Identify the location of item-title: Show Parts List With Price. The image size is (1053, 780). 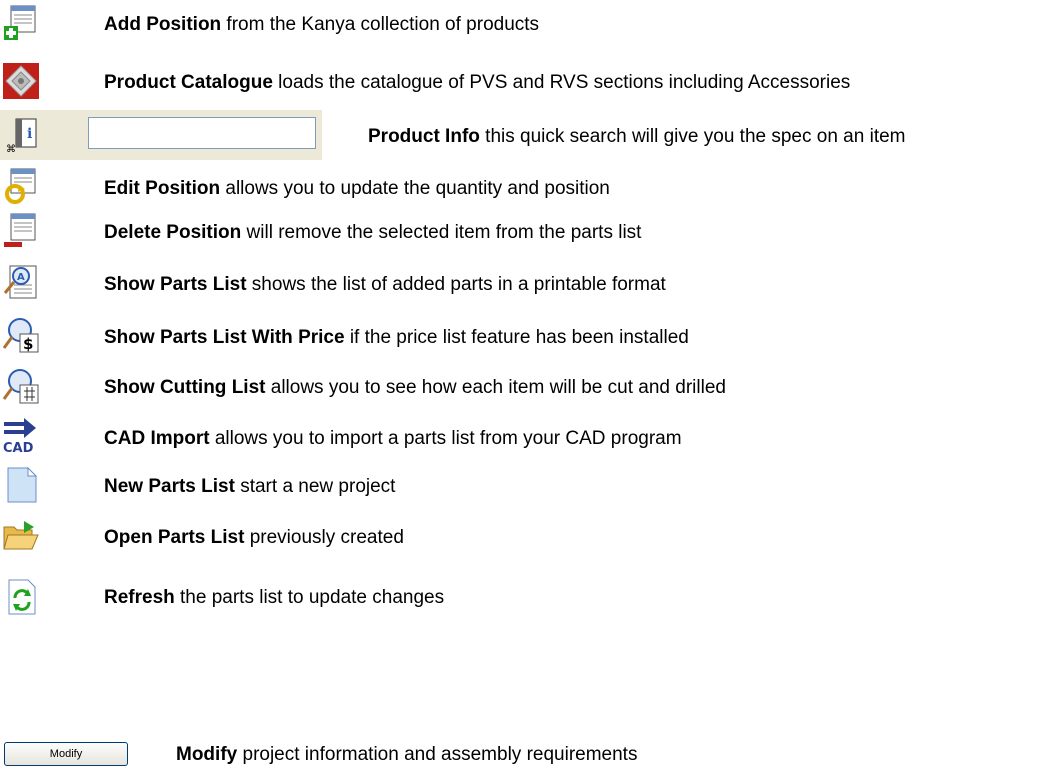
(224, 337).